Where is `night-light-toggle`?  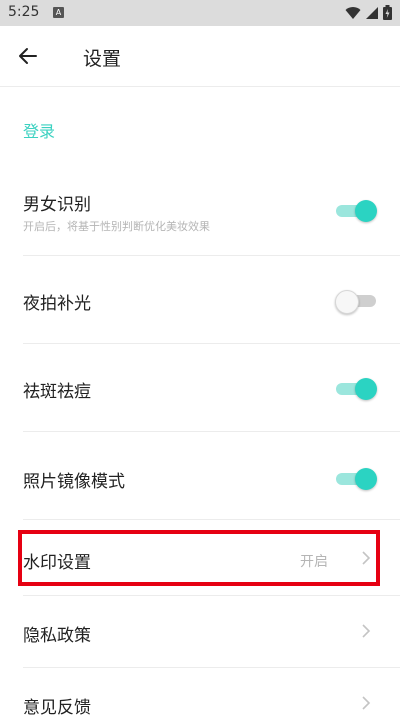 night-light-toggle is located at coordinates (355, 302).